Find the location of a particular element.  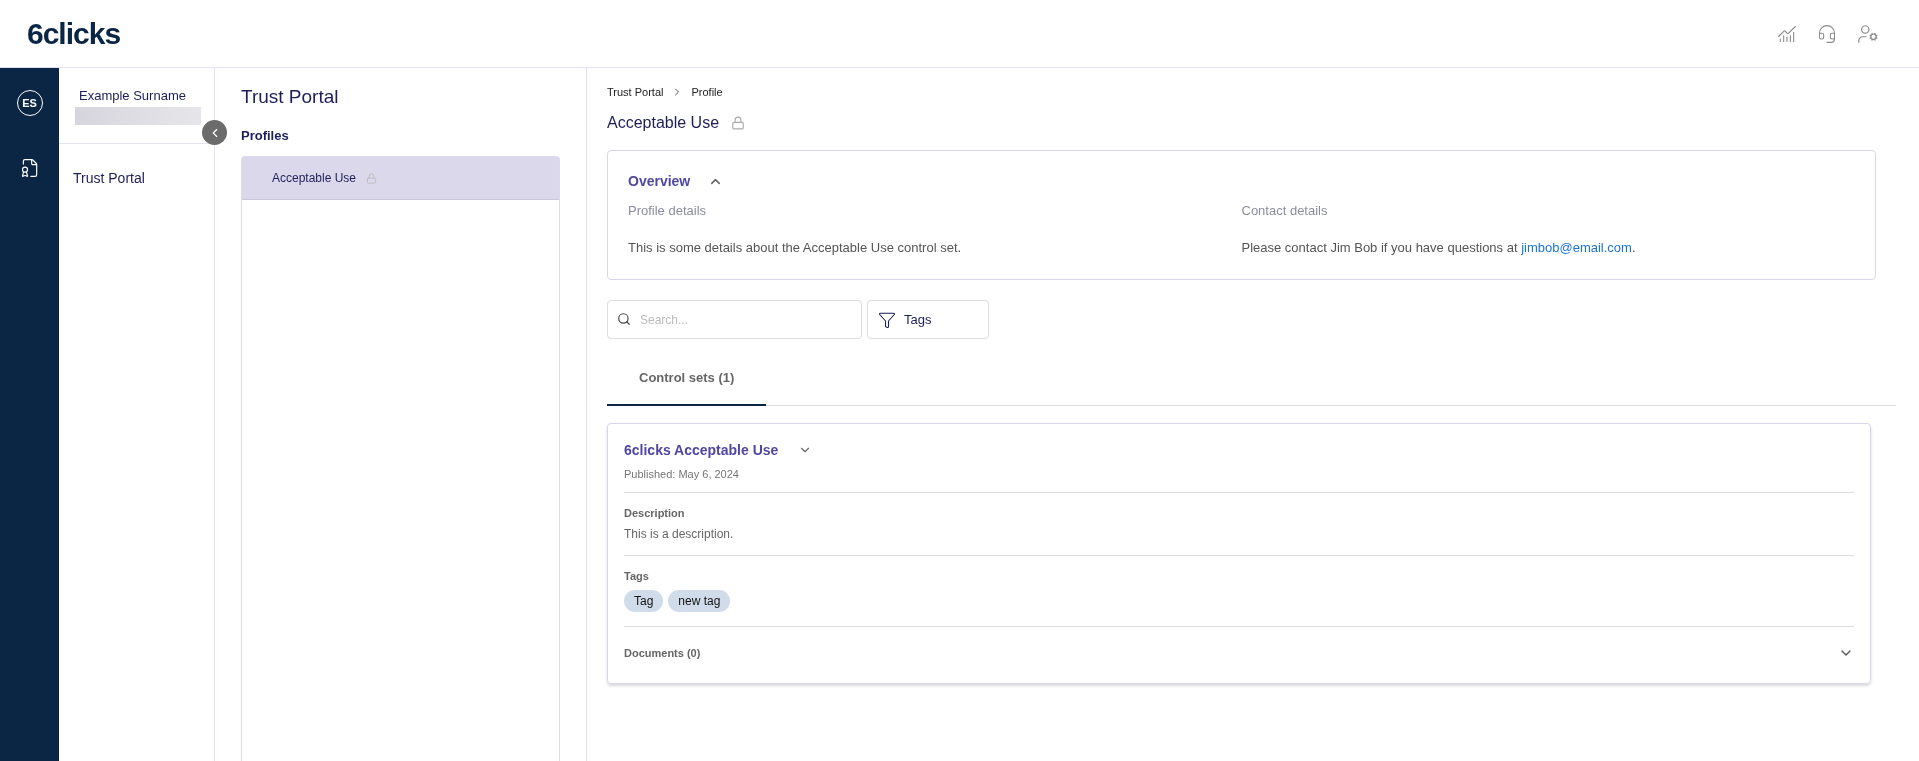

tab: Control sets (1) is located at coordinates (687, 377).